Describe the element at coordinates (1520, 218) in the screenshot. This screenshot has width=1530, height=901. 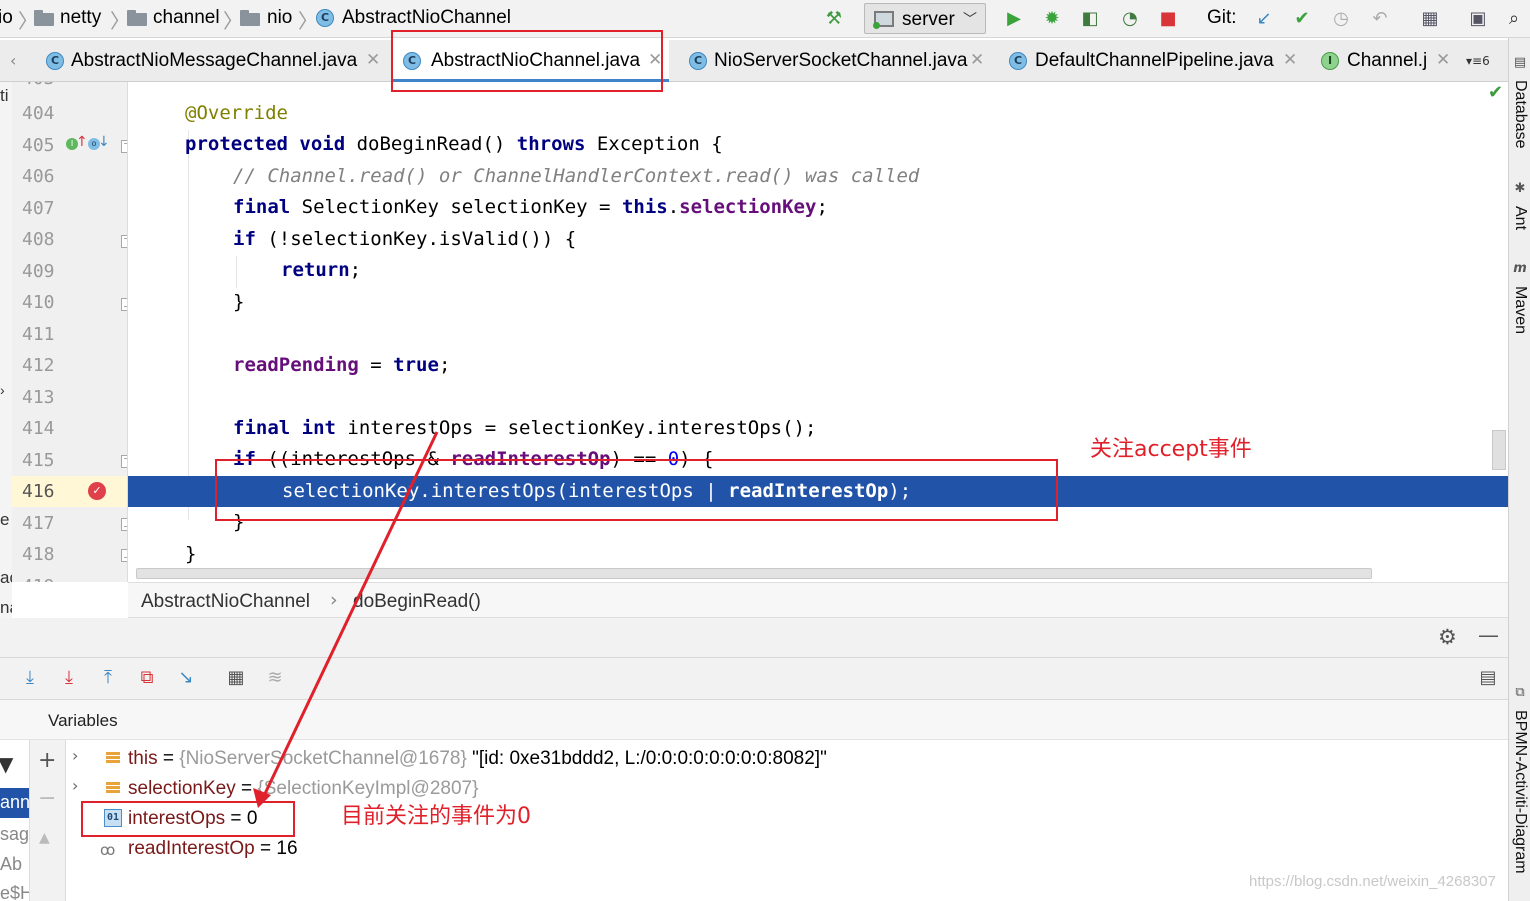
I see `tool-window-ant: Ant` at that location.